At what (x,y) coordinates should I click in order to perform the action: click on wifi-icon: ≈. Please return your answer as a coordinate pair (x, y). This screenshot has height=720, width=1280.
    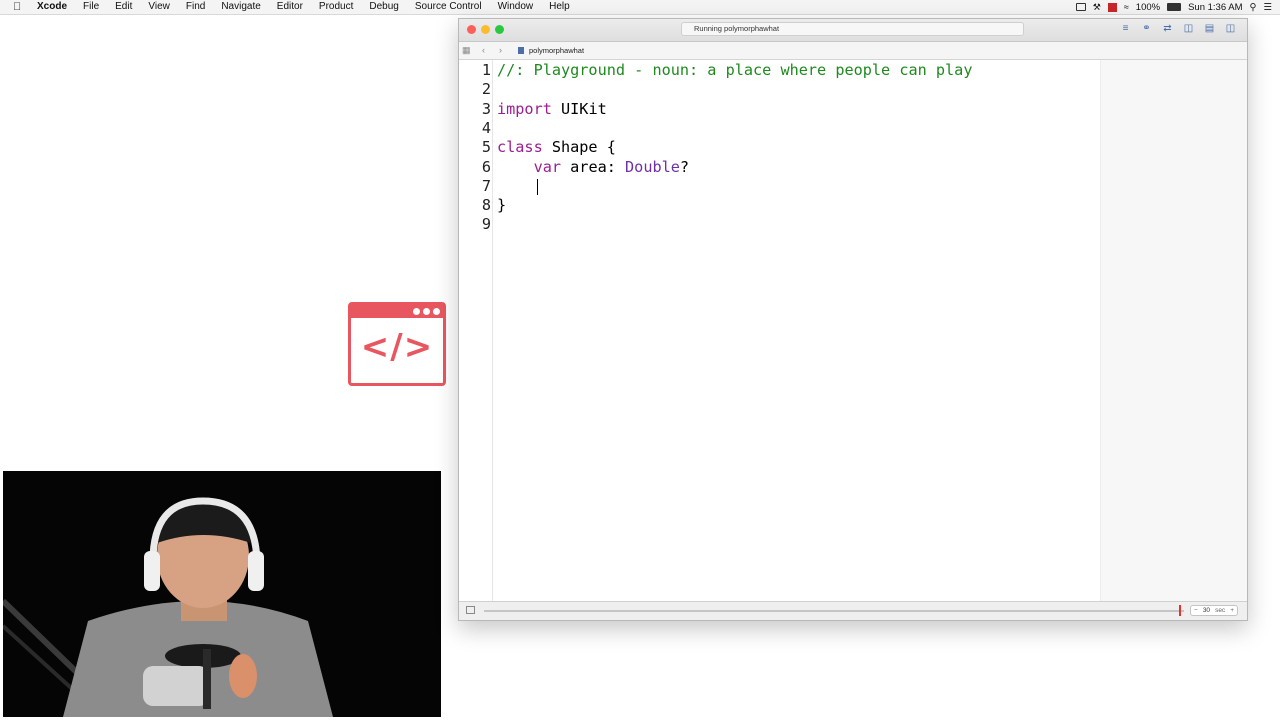
    Looking at the image, I should click on (1126, 7).